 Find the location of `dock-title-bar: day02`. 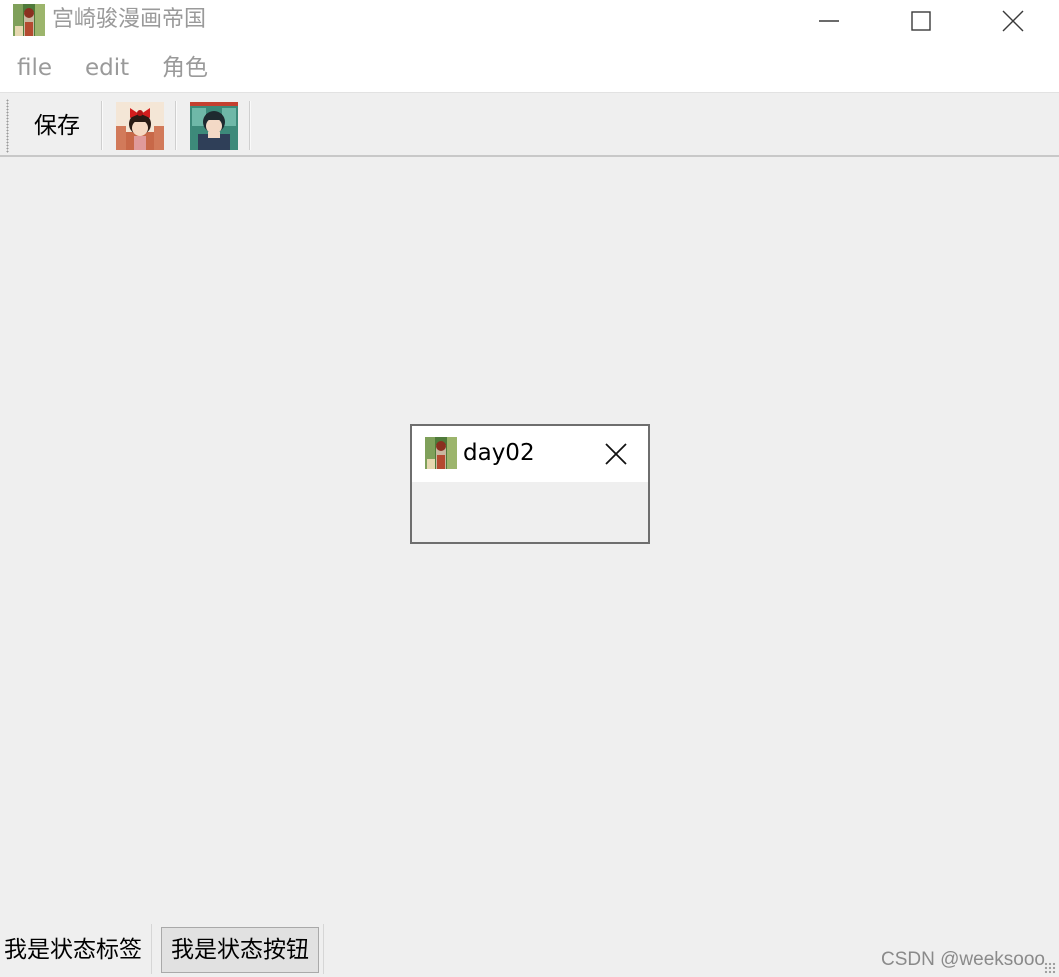

dock-title-bar: day02 is located at coordinates (530, 454).